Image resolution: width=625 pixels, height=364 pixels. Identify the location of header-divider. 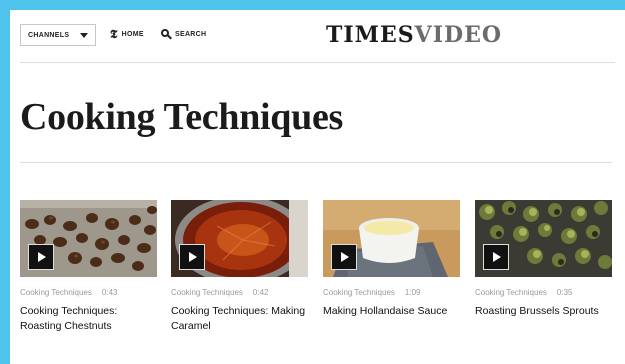
(317, 62).